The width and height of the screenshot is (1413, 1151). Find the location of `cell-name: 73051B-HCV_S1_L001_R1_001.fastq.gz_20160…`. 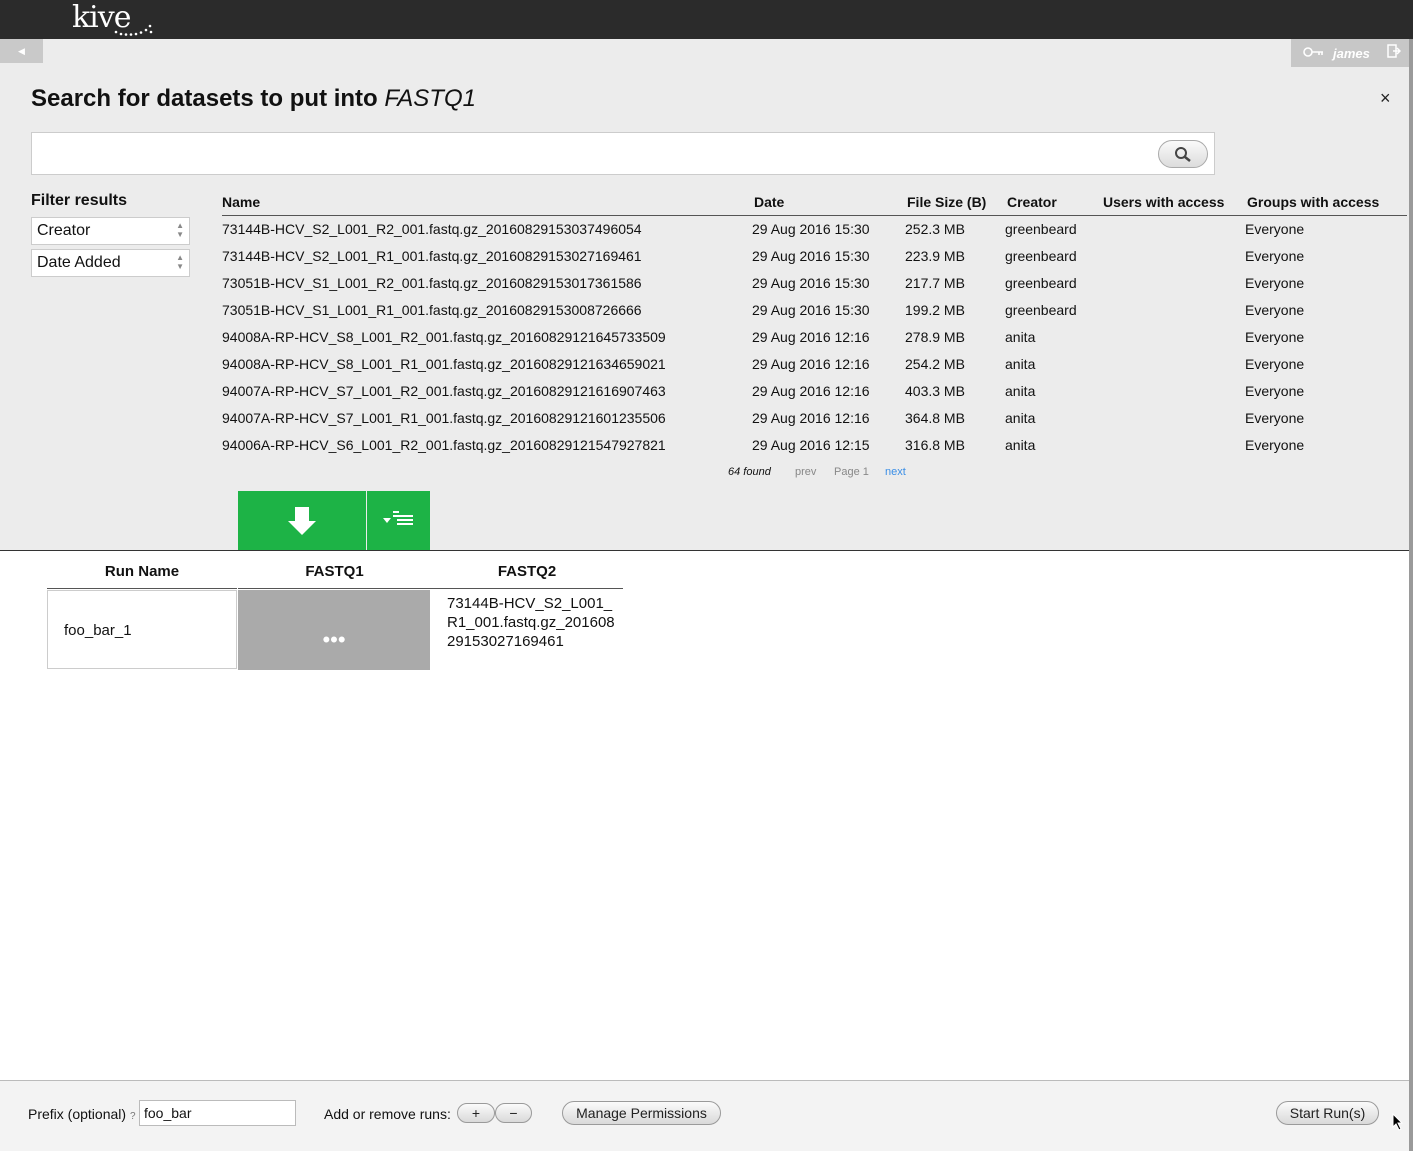

cell-name: 73051B-HCV_S1_L001_R1_001.fastq.gz_20160… is located at coordinates (432, 309).